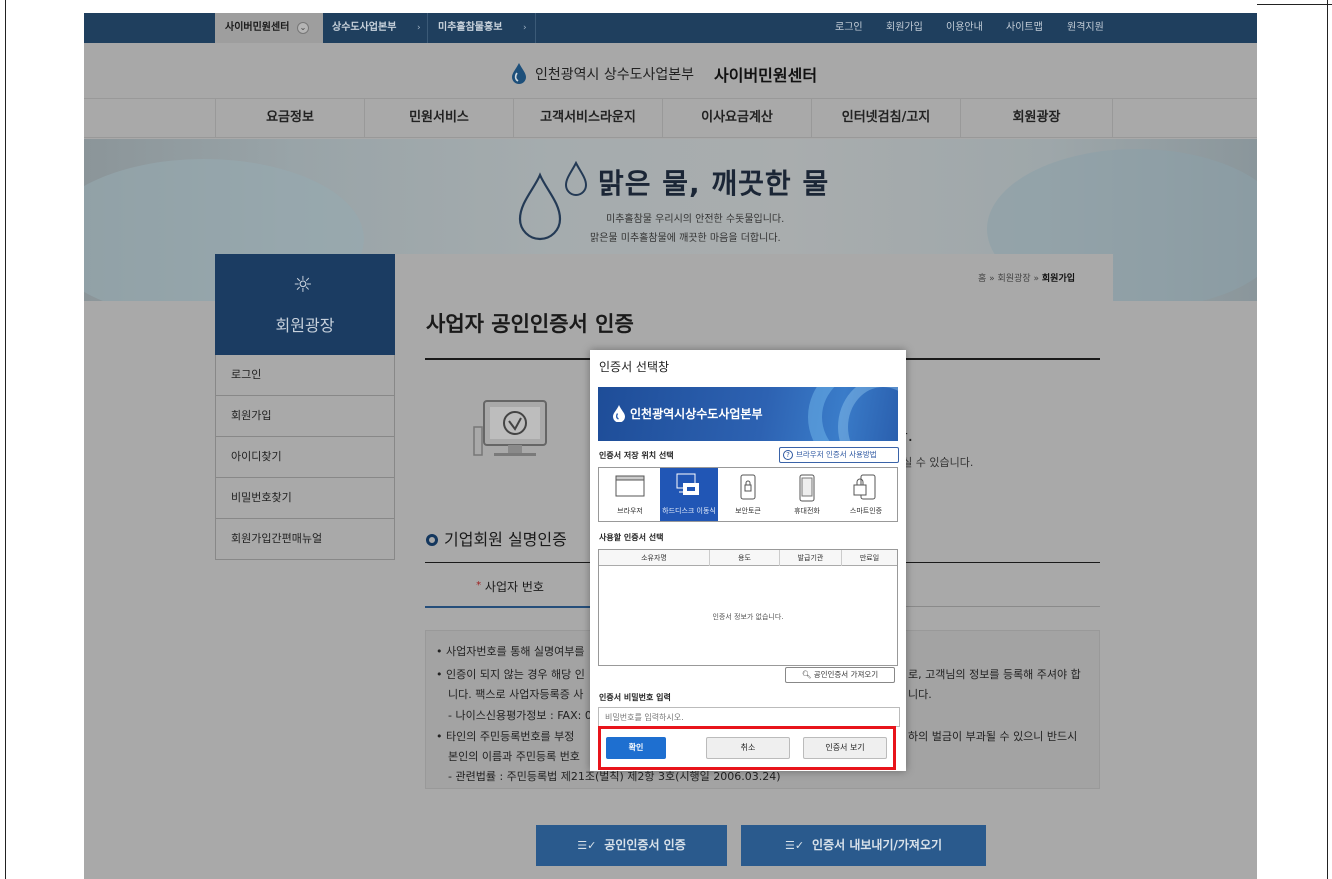 The width and height of the screenshot is (1332, 879). What do you see at coordinates (654, 558) in the screenshot?
I see `column-owner: 소유자명` at bounding box center [654, 558].